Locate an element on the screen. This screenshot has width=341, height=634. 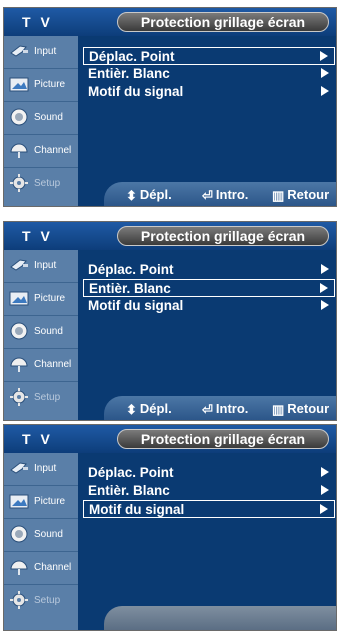
button-guide: ⬍ Dépl. ⏎ Intro. ▥ Retour is located at coordinates (220, 408).